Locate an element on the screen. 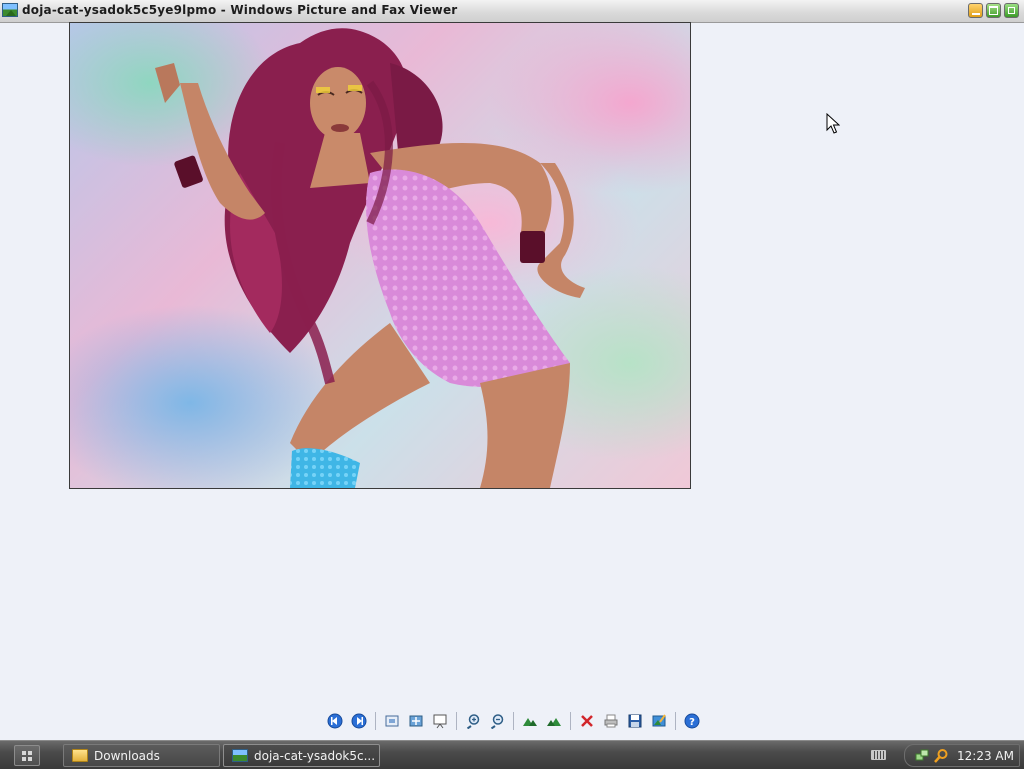 Image resolution: width=1024 pixels, height=769 pixels. taskbar-item-downloads: Downloads is located at coordinates (141, 755).